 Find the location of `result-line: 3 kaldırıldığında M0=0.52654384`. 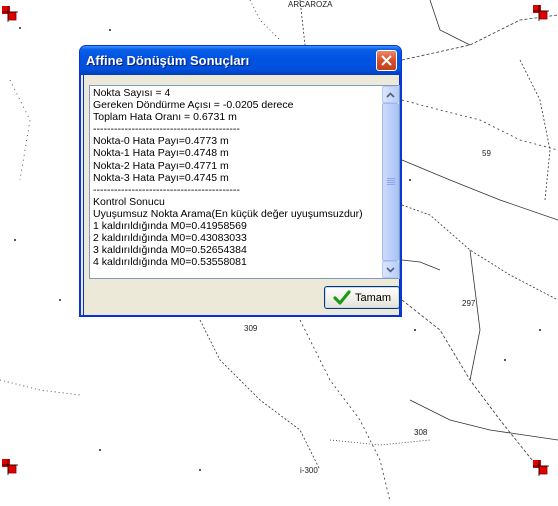

result-line: 3 kaldırıldığında M0=0.52654384 is located at coordinates (170, 250).